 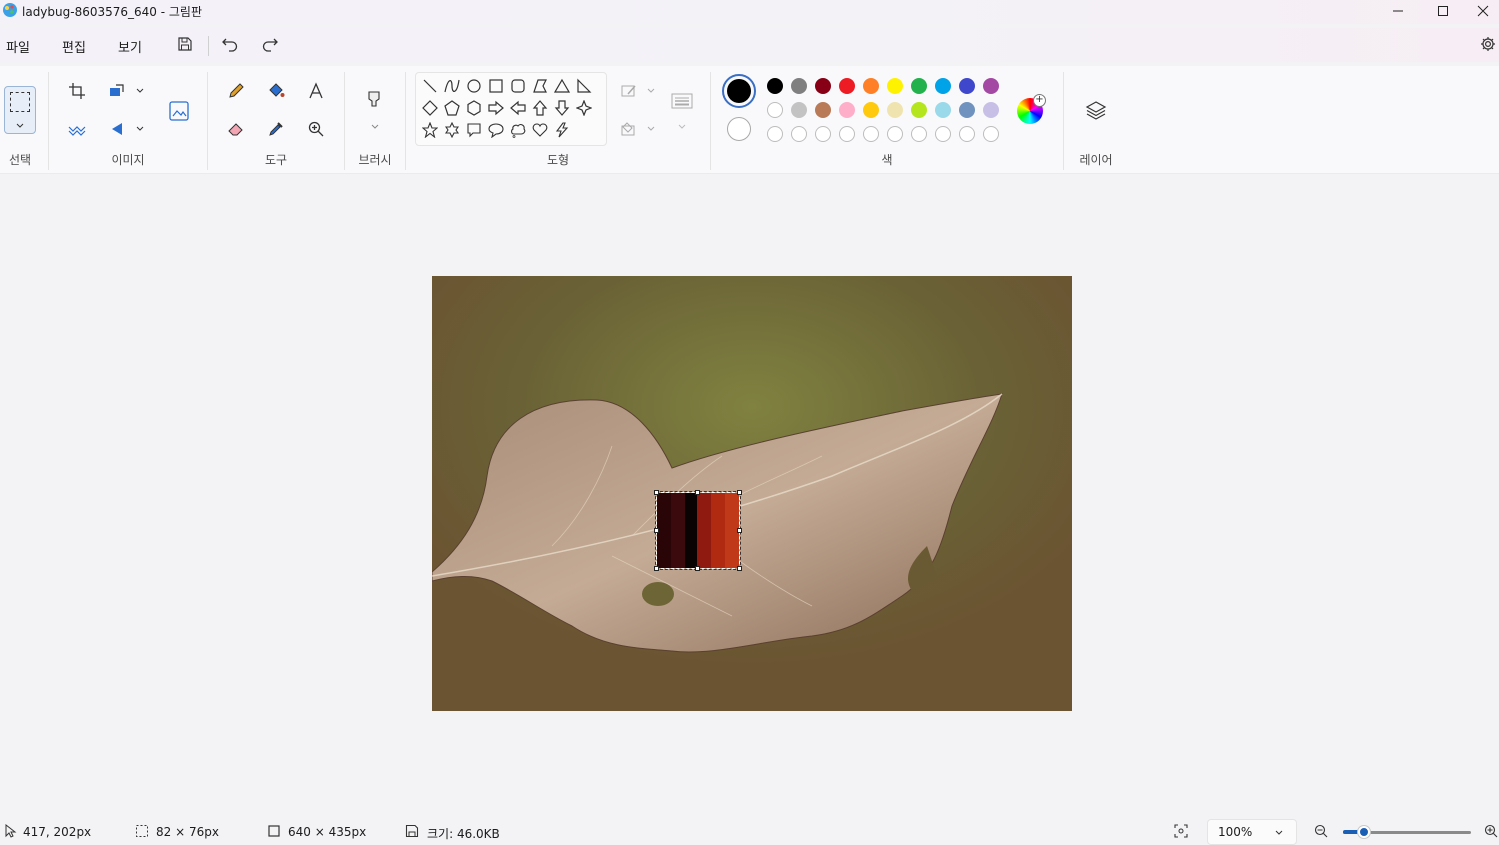 I want to click on curve-shape, so click(x=453, y=87).